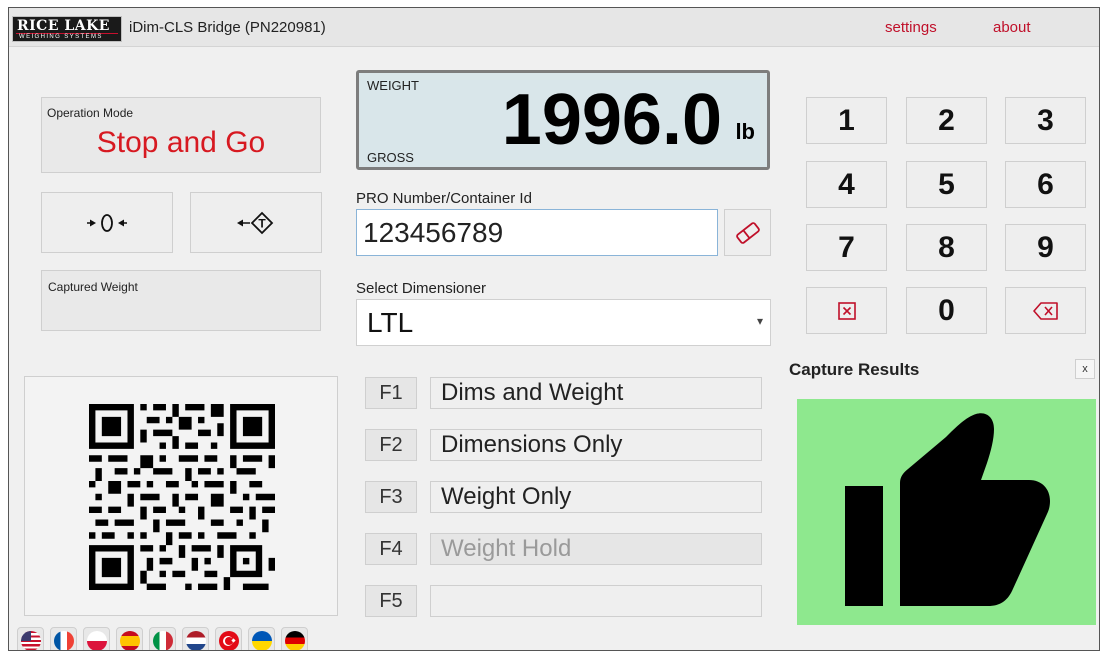 The image size is (1102, 653). I want to click on eraser-icon, so click(747, 232).